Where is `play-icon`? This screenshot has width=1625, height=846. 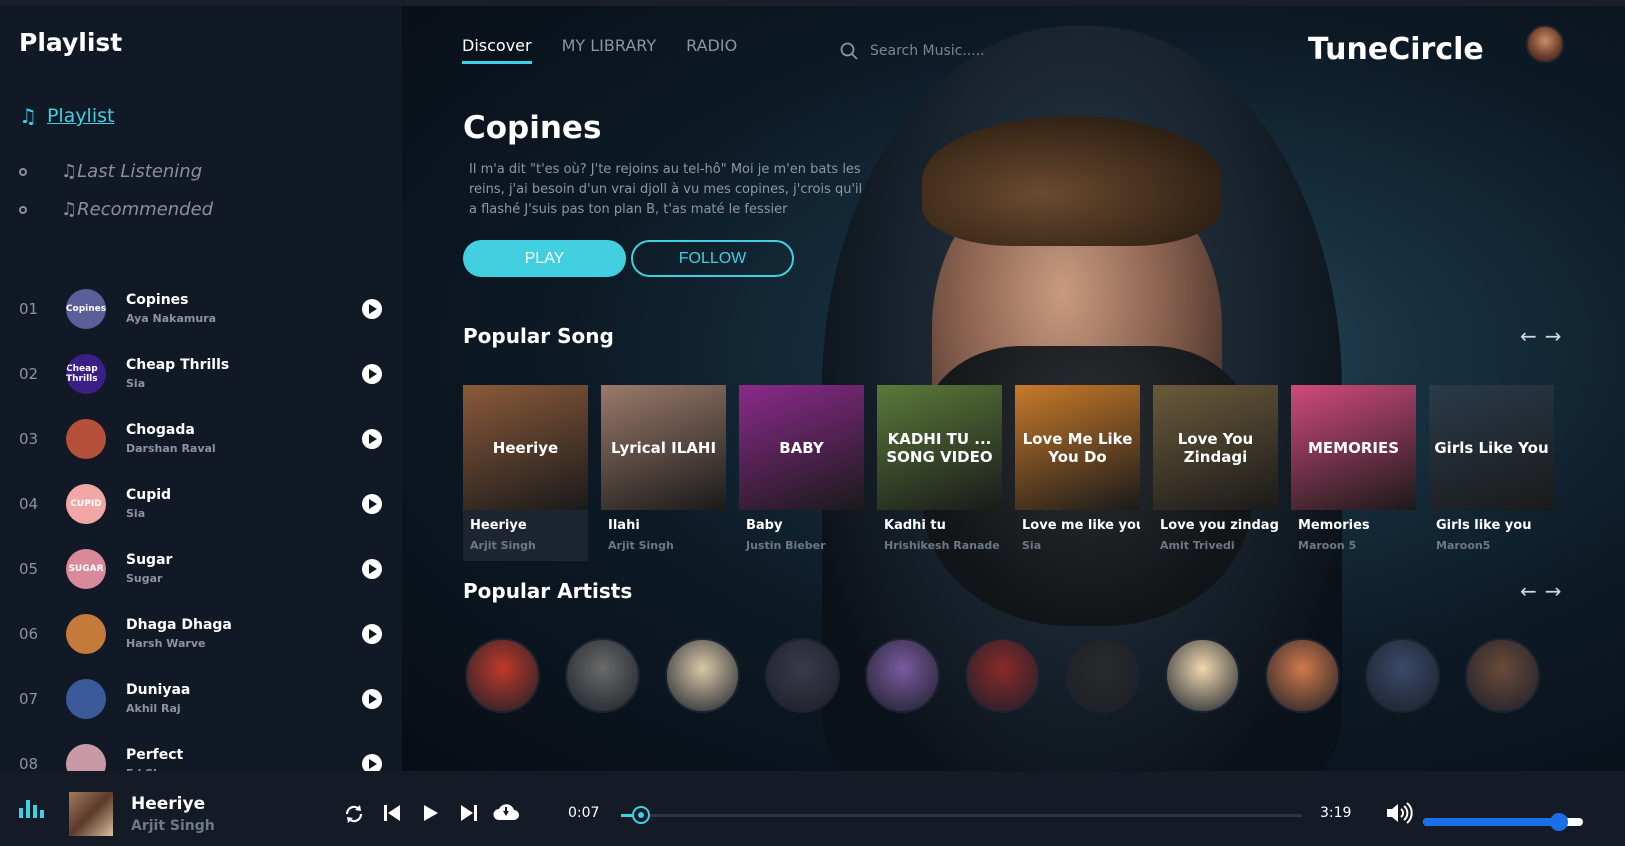 play-icon is located at coordinates (431, 813).